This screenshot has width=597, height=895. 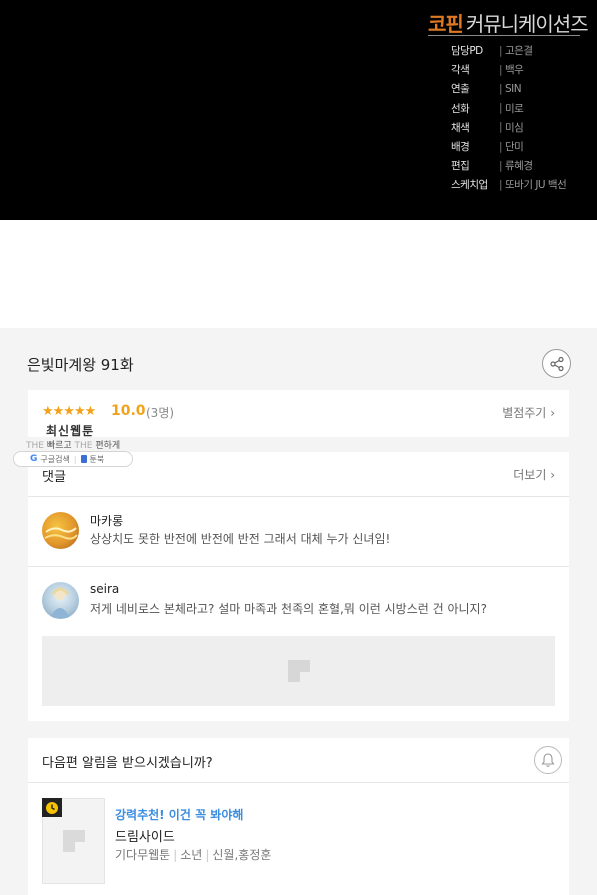 What do you see at coordinates (127, 763) in the screenshot?
I see `notify-question: 다음편 알림을 받으시겠습니까?` at bounding box center [127, 763].